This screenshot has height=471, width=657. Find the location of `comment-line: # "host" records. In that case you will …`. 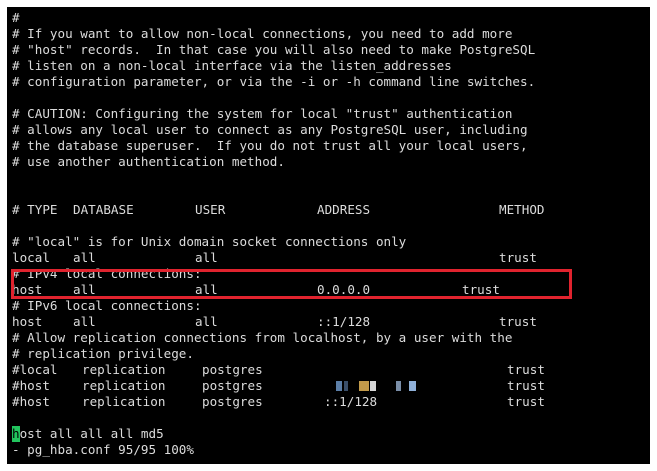

comment-line: # "host" records. In that case you will … is located at coordinates (274, 49).